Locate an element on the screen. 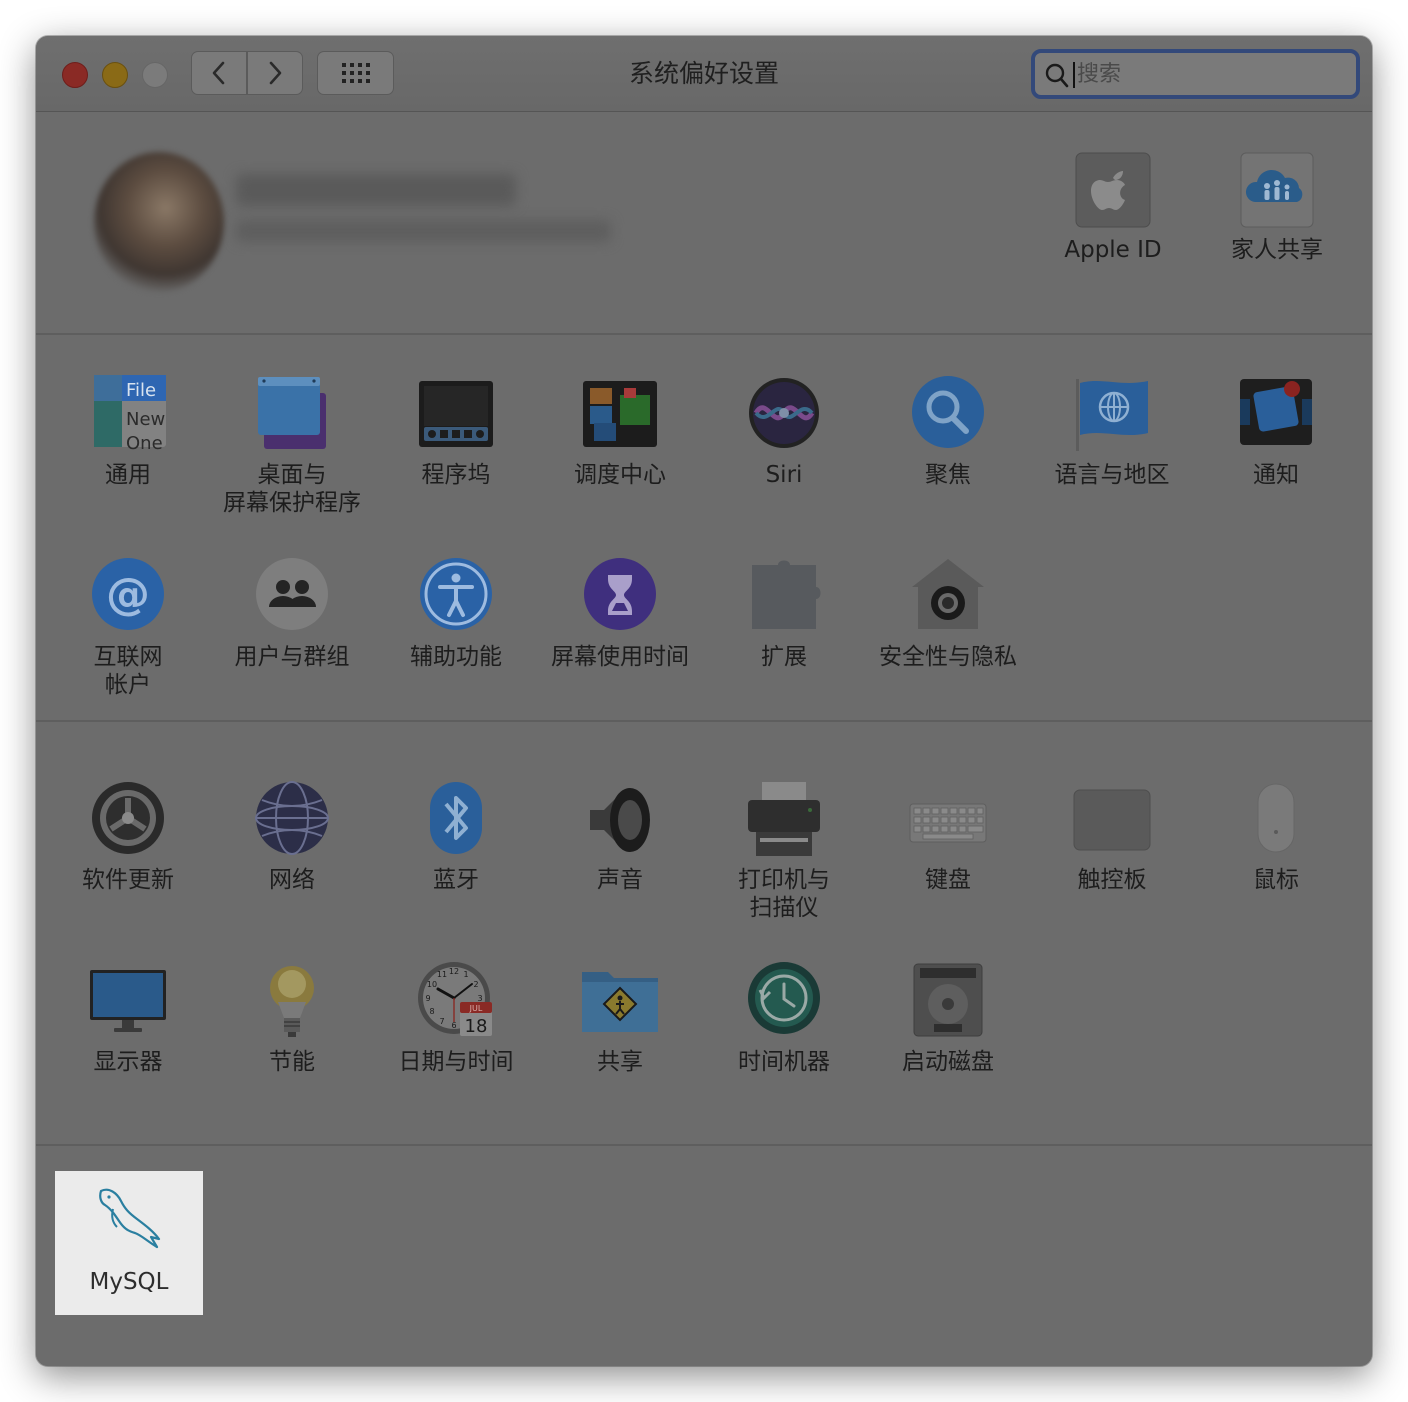  clock-num-6: 6 is located at coordinates (453, 1025).